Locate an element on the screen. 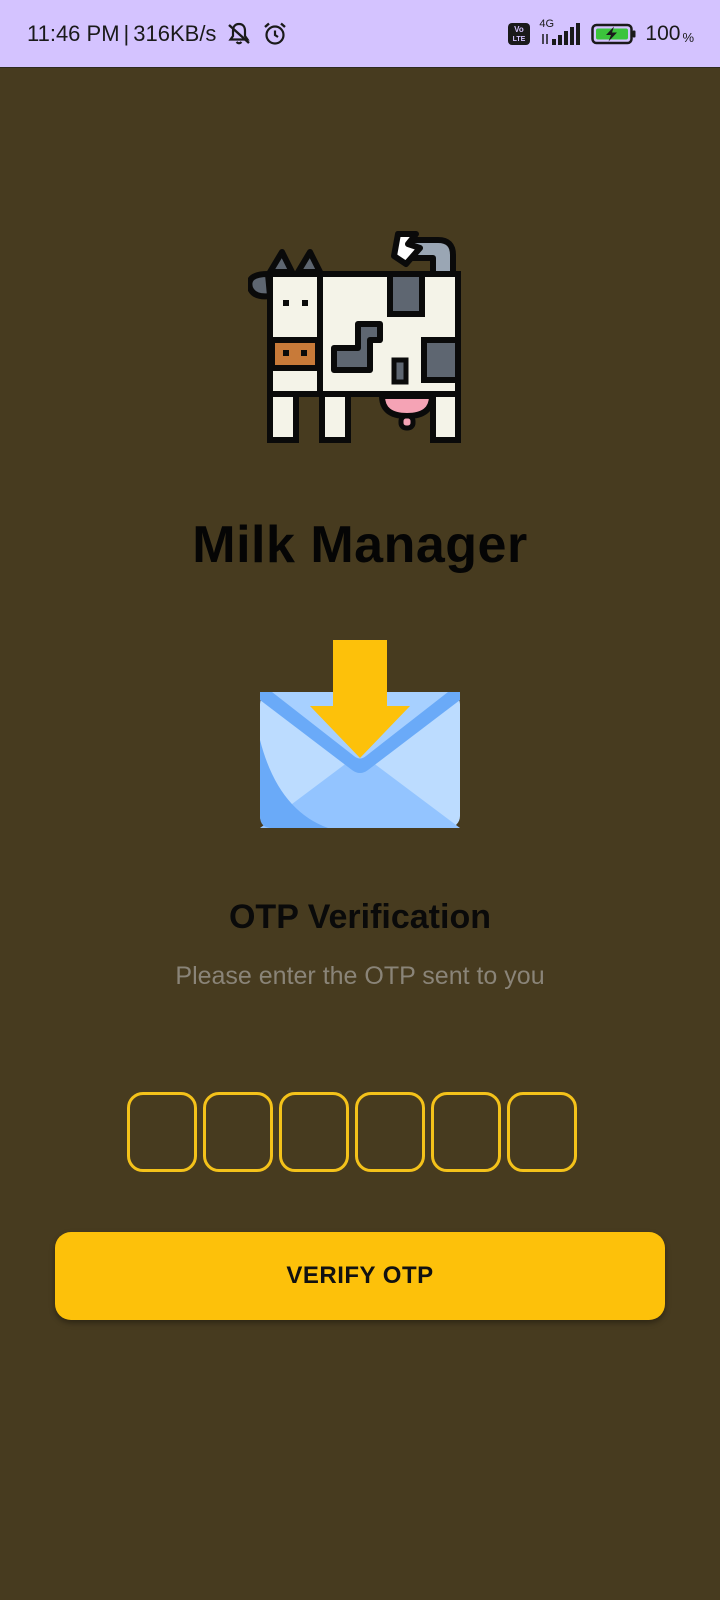 This screenshot has height=1600, width=720. status-time: 11:46 PM is located at coordinates (73, 33).